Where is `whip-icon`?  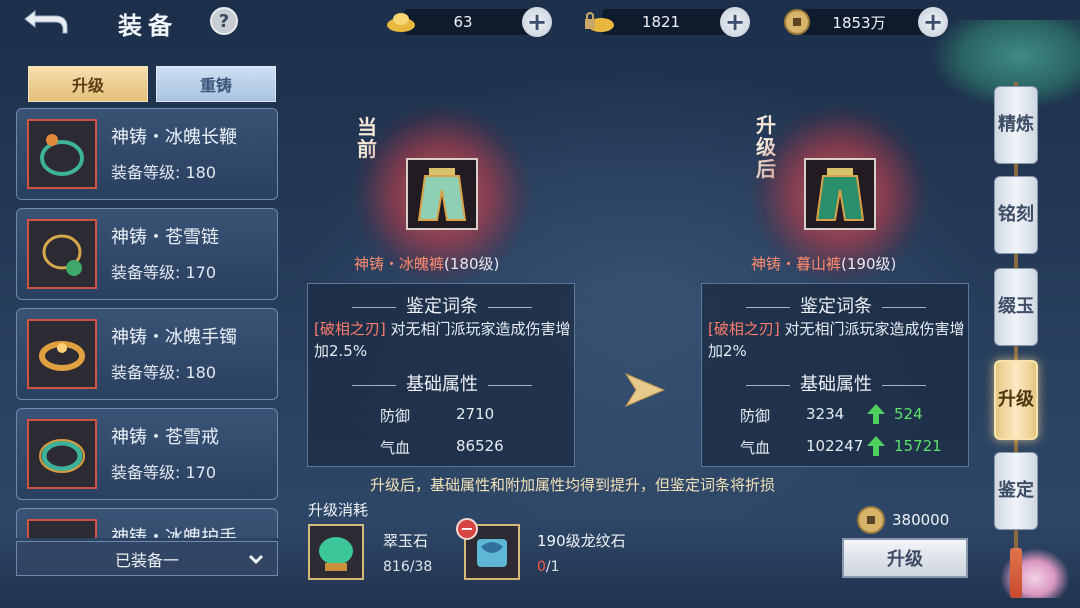
whip-icon is located at coordinates (62, 154).